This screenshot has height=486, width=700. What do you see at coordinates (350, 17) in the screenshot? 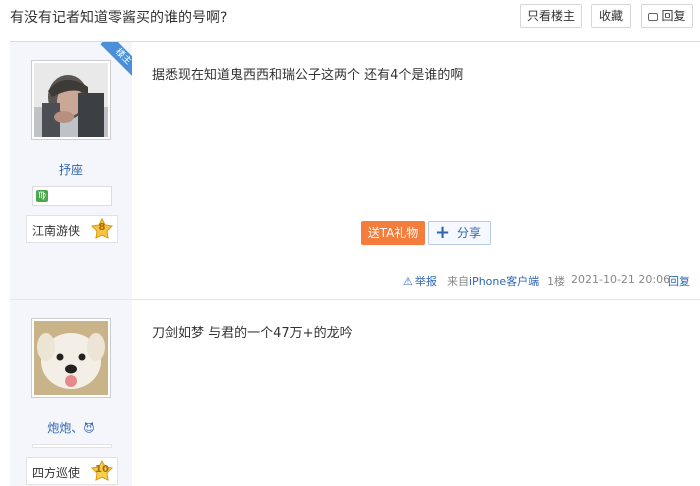
I see `thread-header: 有没有记者知道零酱买的谁的号啊? 只看楼主 收藏 回复` at bounding box center [350, 17].